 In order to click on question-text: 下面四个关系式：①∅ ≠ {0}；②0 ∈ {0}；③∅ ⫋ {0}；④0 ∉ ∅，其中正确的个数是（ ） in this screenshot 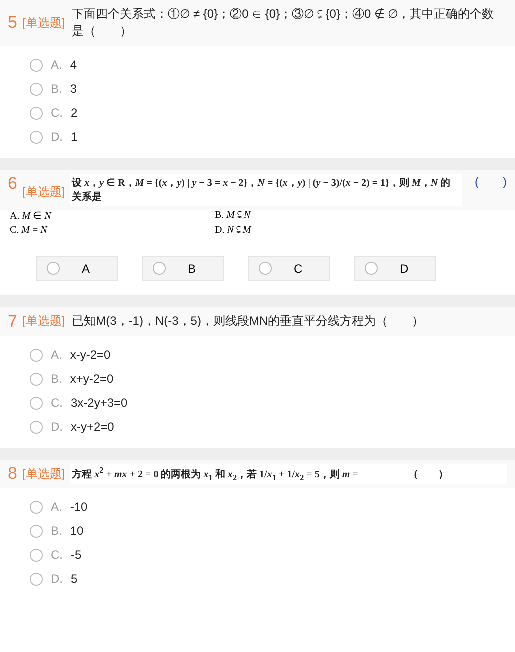, I will do `click(283, 23)`.